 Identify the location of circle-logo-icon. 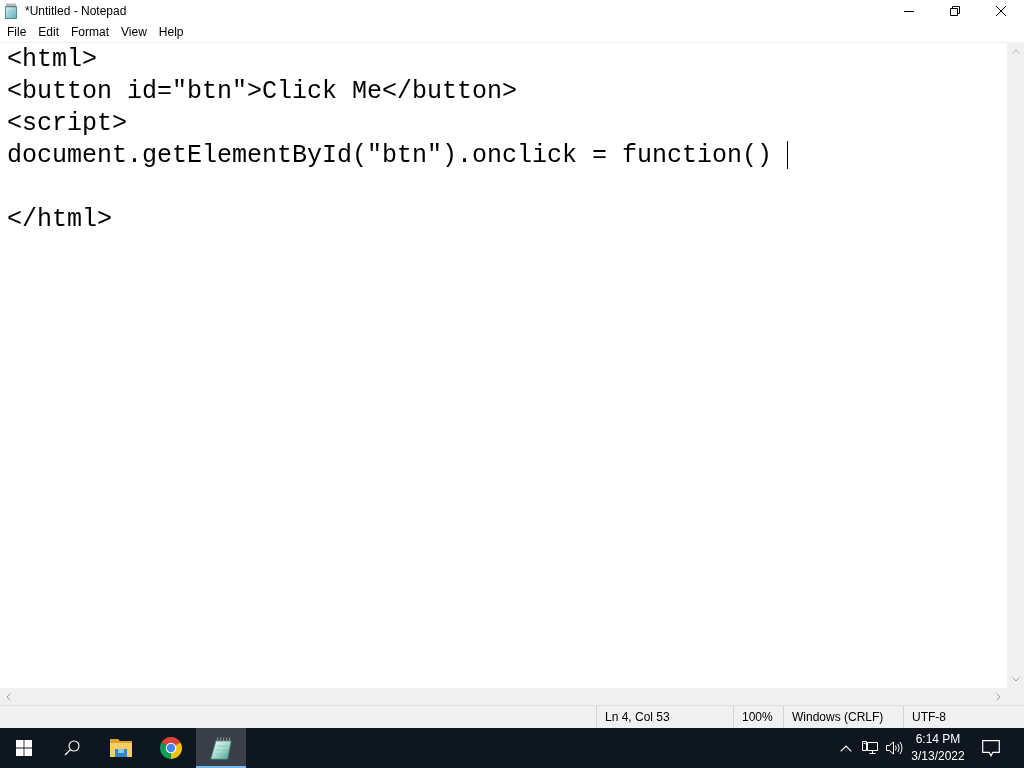
(171, 748).